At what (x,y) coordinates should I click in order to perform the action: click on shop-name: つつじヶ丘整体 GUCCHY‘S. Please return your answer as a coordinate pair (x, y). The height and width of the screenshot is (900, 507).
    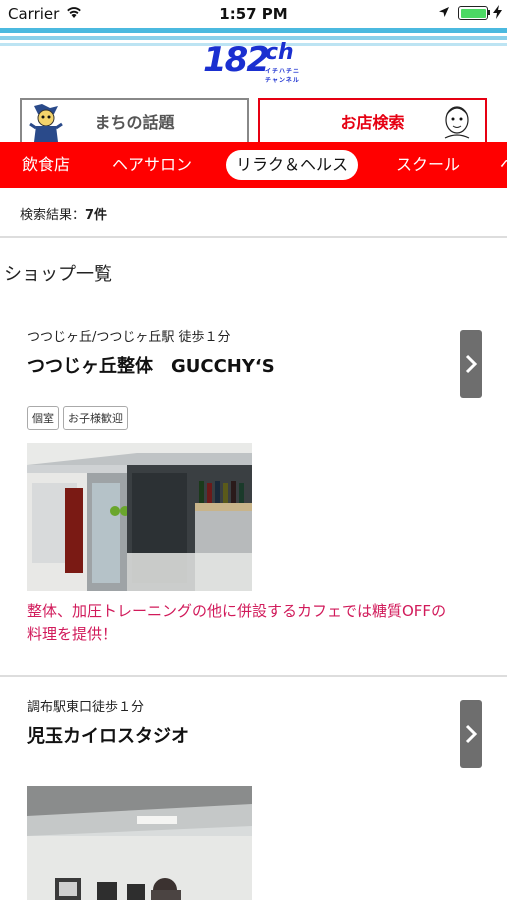
    Looking at the image, I should click on (151, 365).